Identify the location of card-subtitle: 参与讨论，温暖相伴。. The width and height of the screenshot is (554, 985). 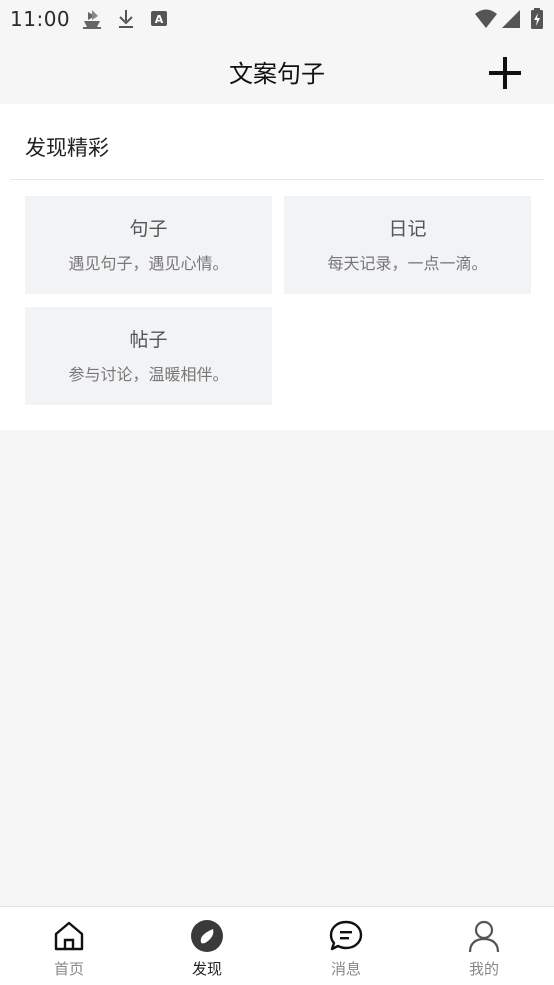
(148, 374).